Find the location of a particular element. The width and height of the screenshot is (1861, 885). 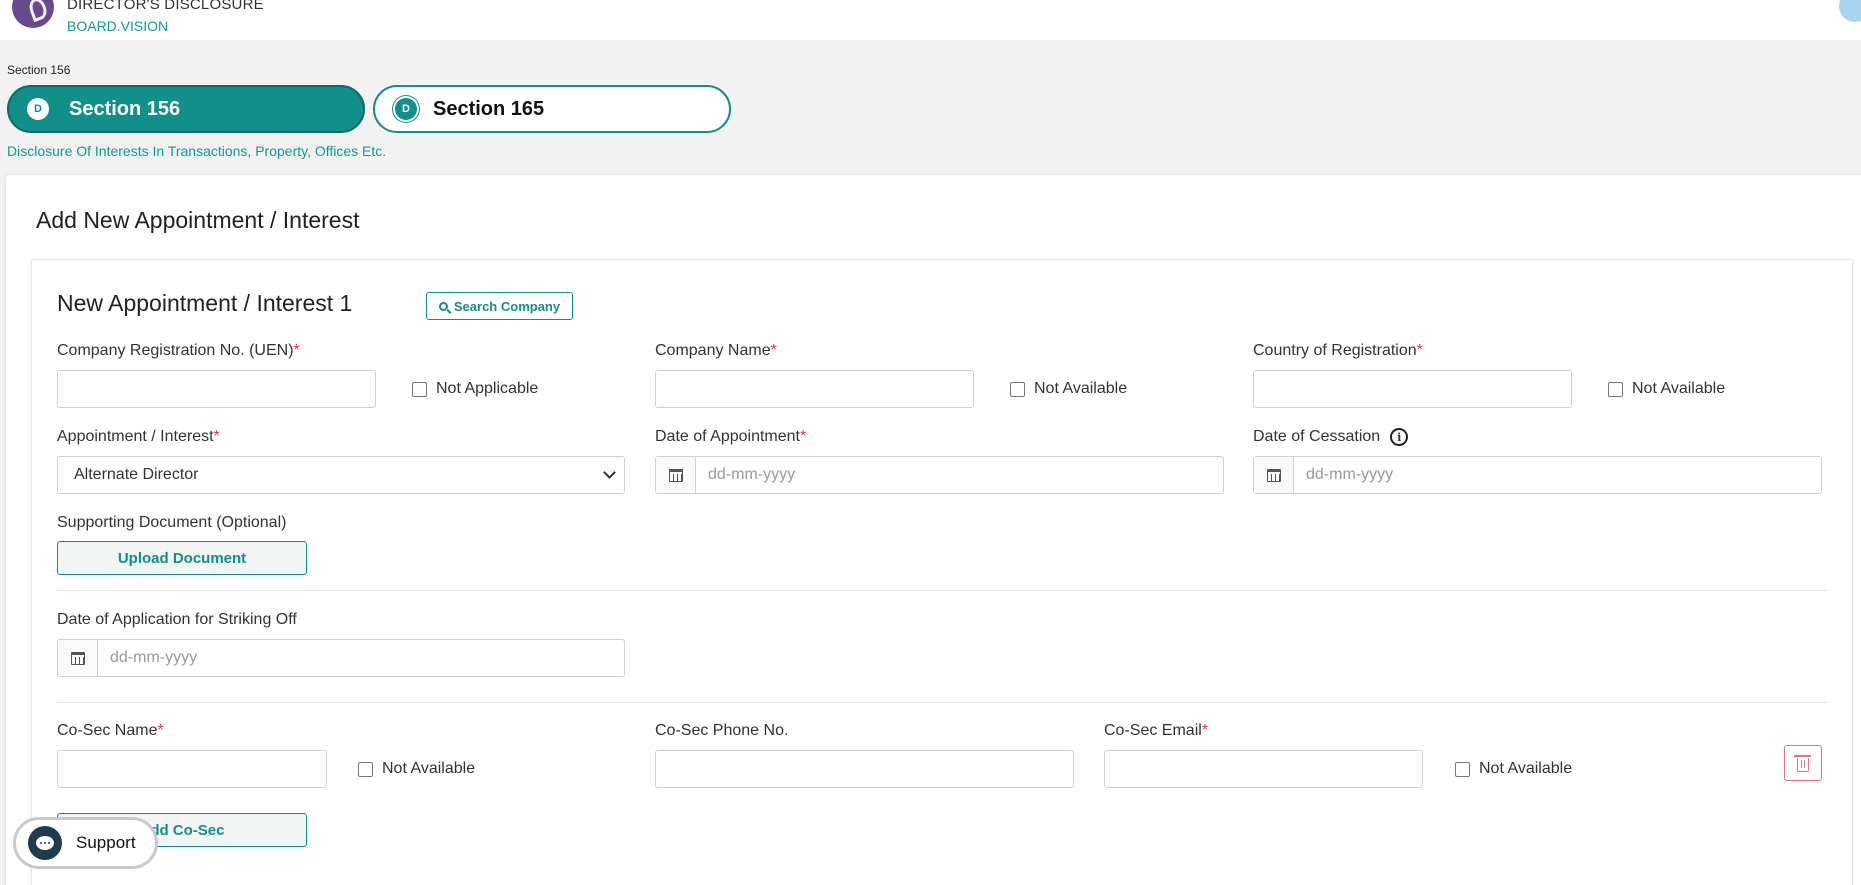

supporting-document-label: Supporting Document (Optional) is located at coordinates (172, 522).